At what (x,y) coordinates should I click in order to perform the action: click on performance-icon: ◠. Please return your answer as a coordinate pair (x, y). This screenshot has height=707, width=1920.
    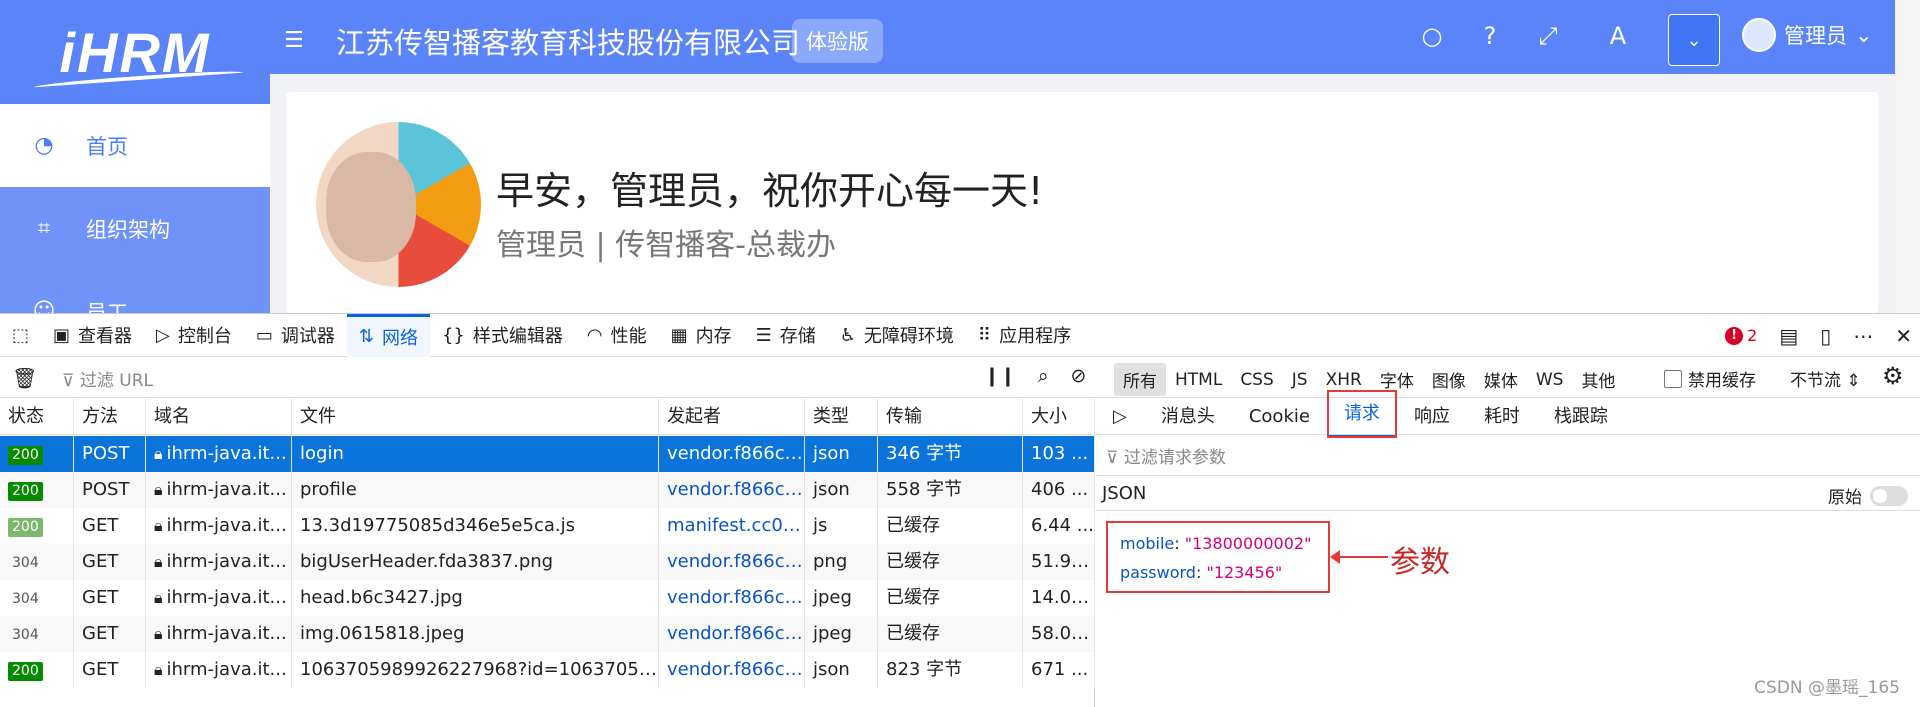
    Looking at the image, I should click on (594, 335).